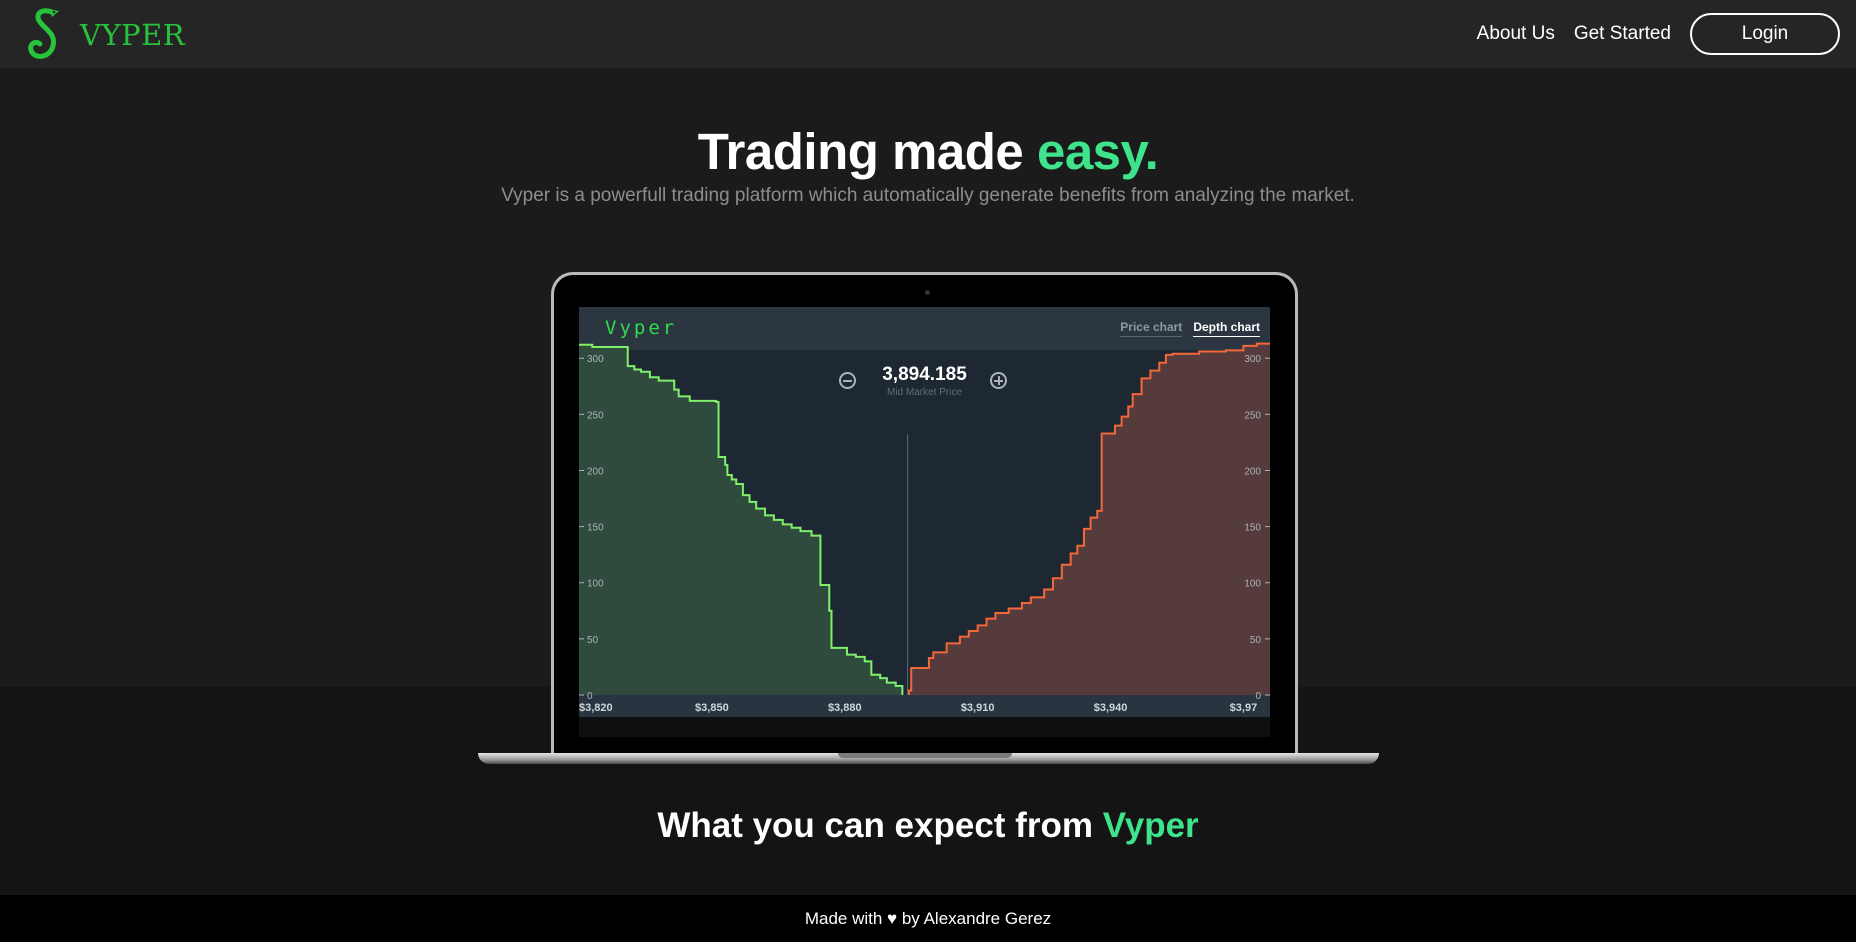  I want to click on nav-links: About Us Get Started Login, so click(1658, 34).